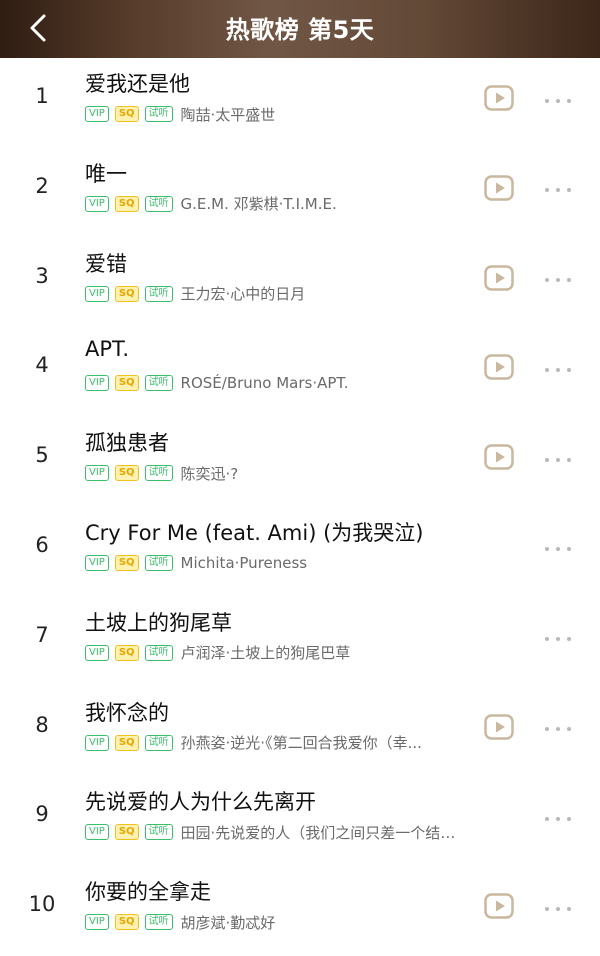  Describe the element at coordinates (42, 275) in the screenshot. I see `song-rank: 3` at that location.